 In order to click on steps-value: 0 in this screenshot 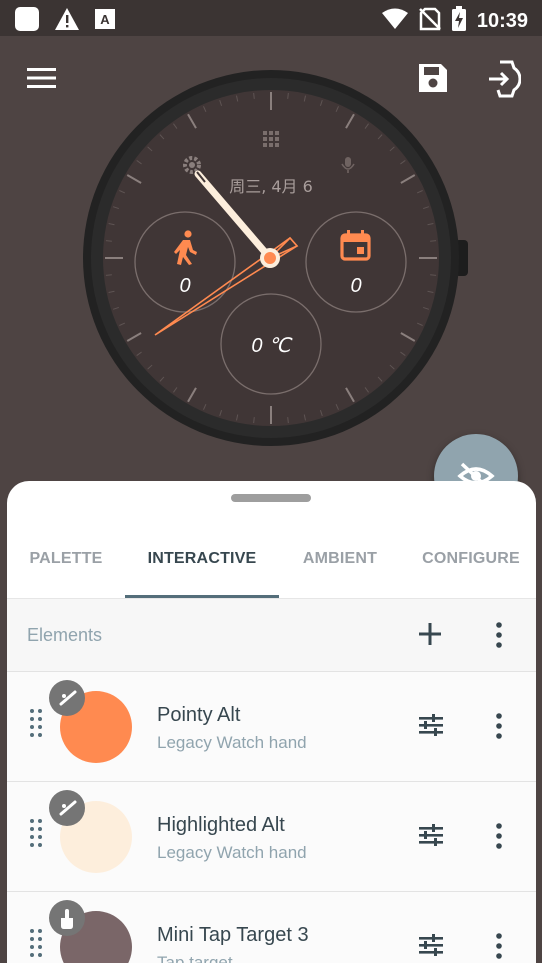, I will do `click(184, 286)`.